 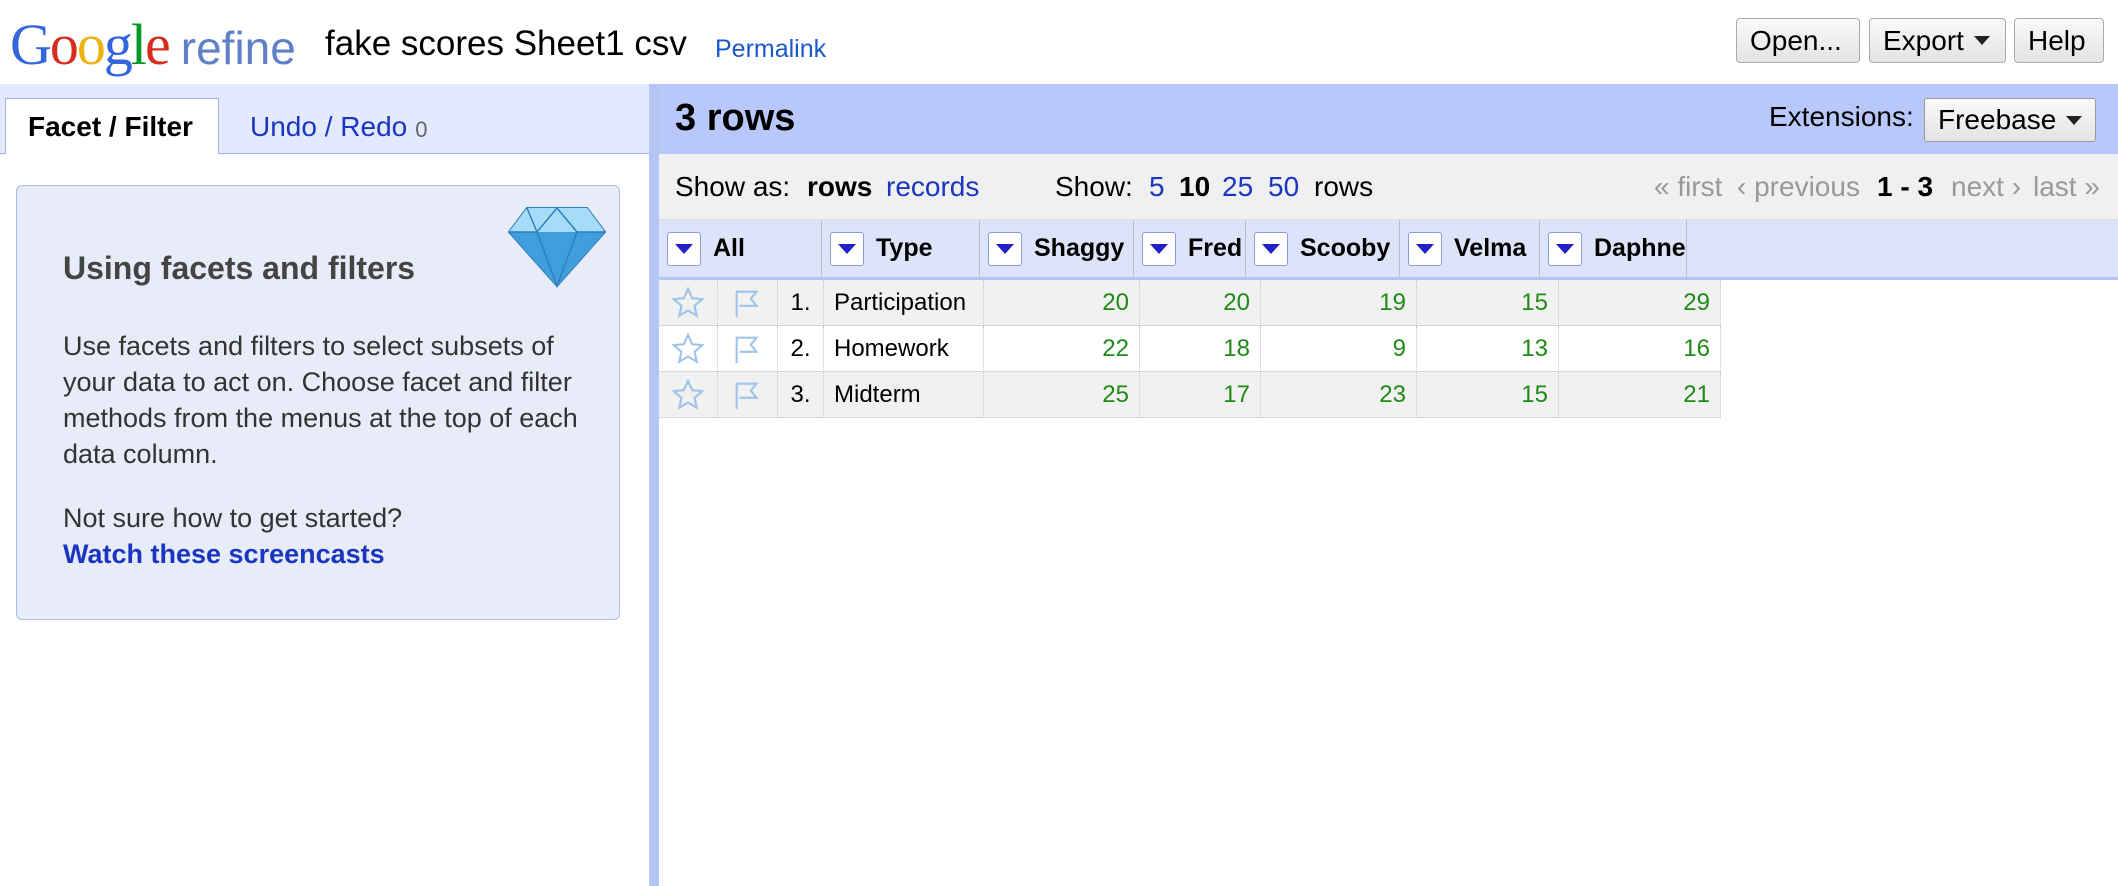 What do you see at coordinates (239, 268) in the screenshot?
I see `help-title: Using facets and filters` at bounding box center [239, 268].